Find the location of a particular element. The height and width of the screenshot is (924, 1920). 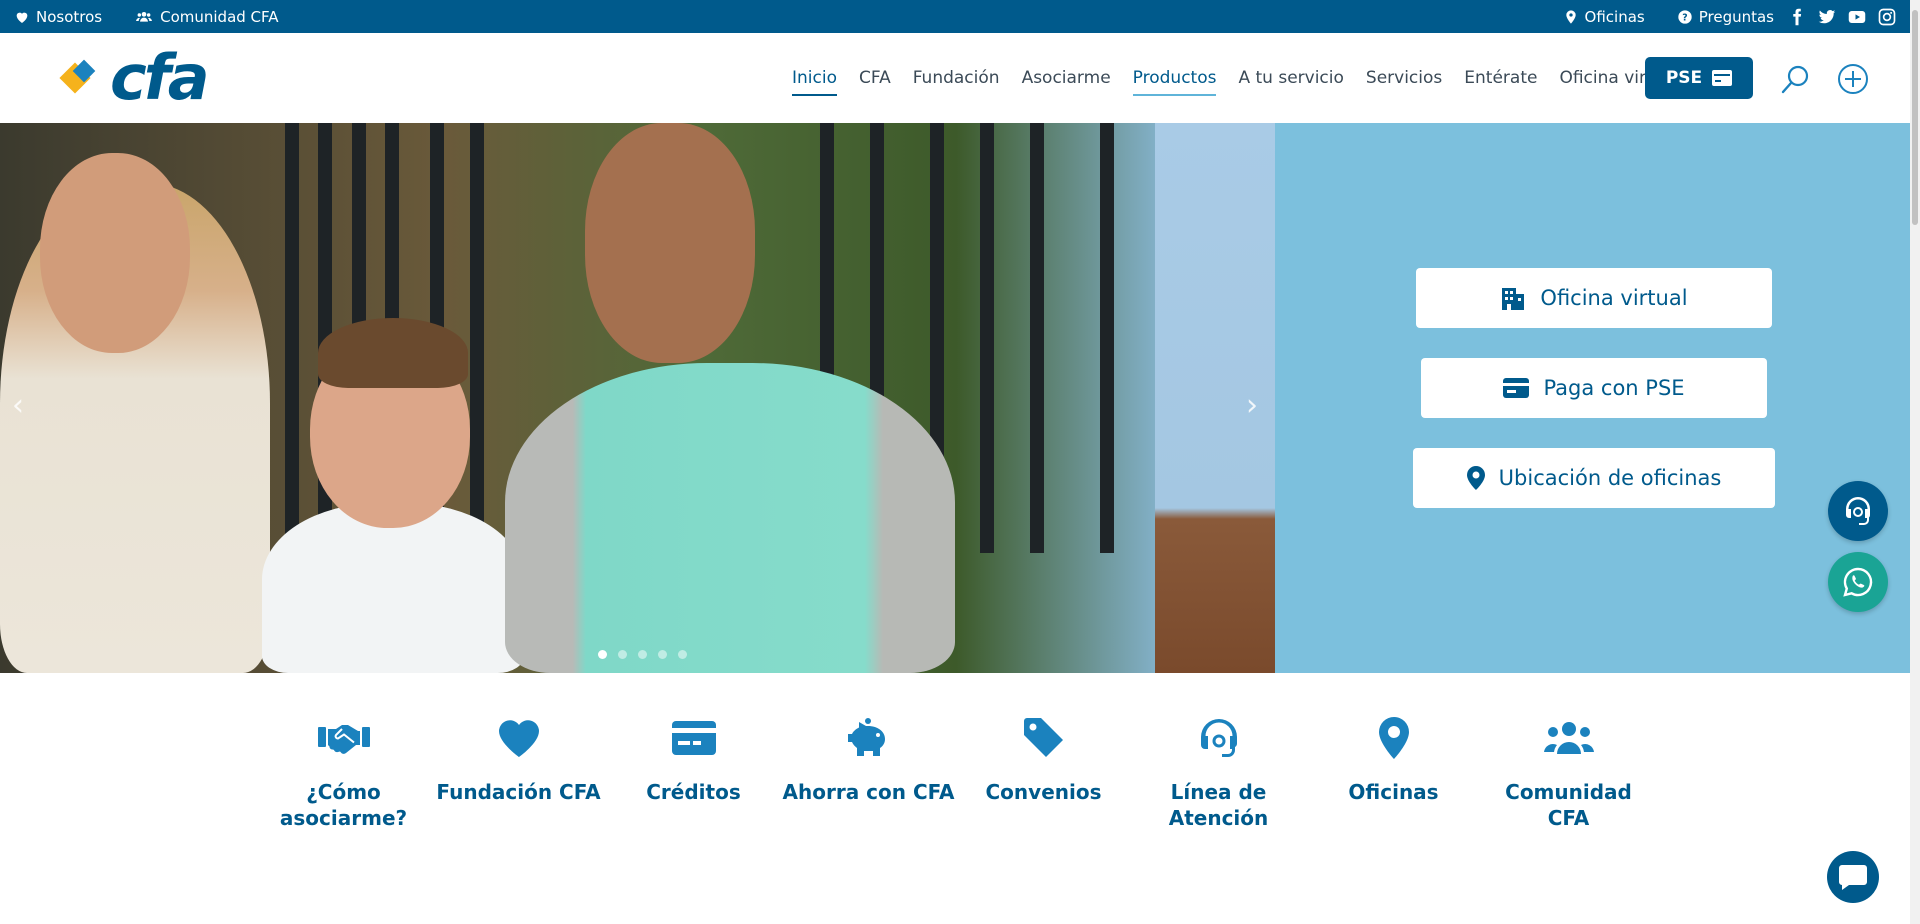

building-icon is located at coordinates (1513, 299).